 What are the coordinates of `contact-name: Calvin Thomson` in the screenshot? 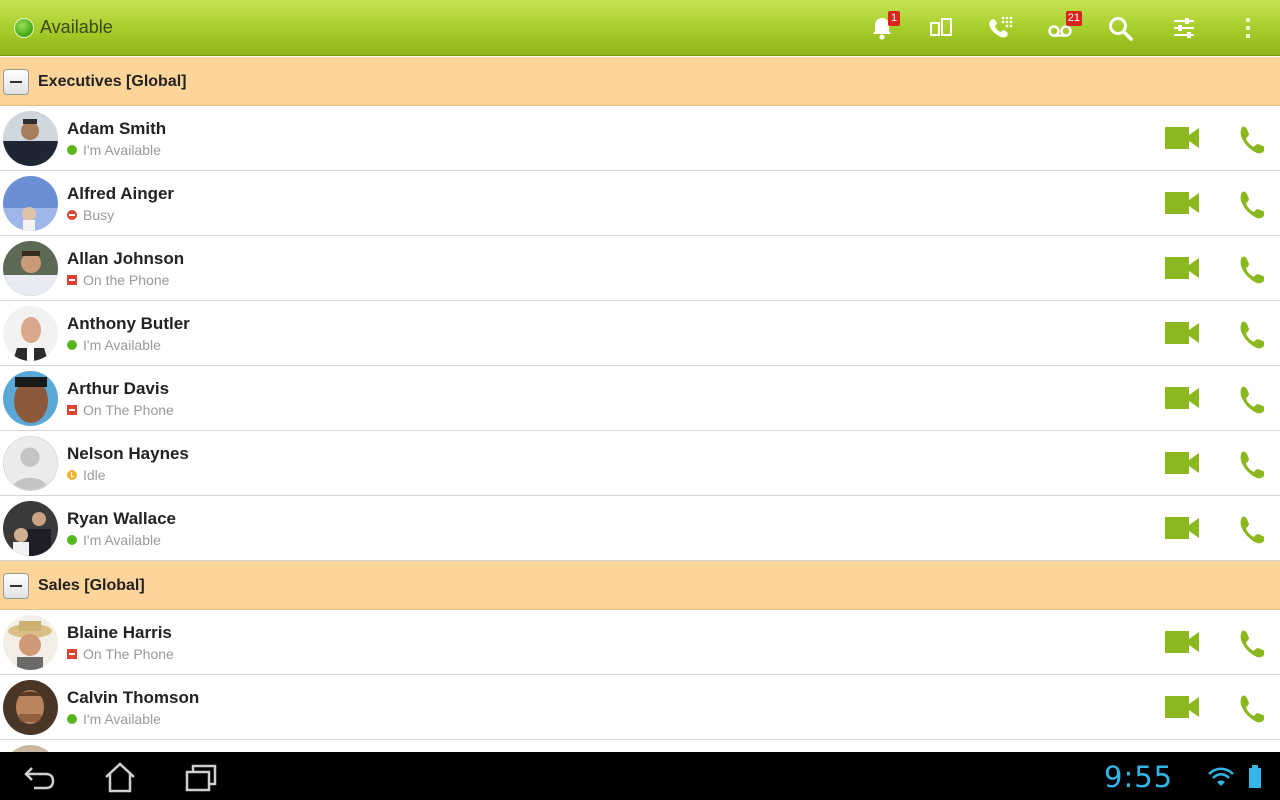 It's located at (133, 697).